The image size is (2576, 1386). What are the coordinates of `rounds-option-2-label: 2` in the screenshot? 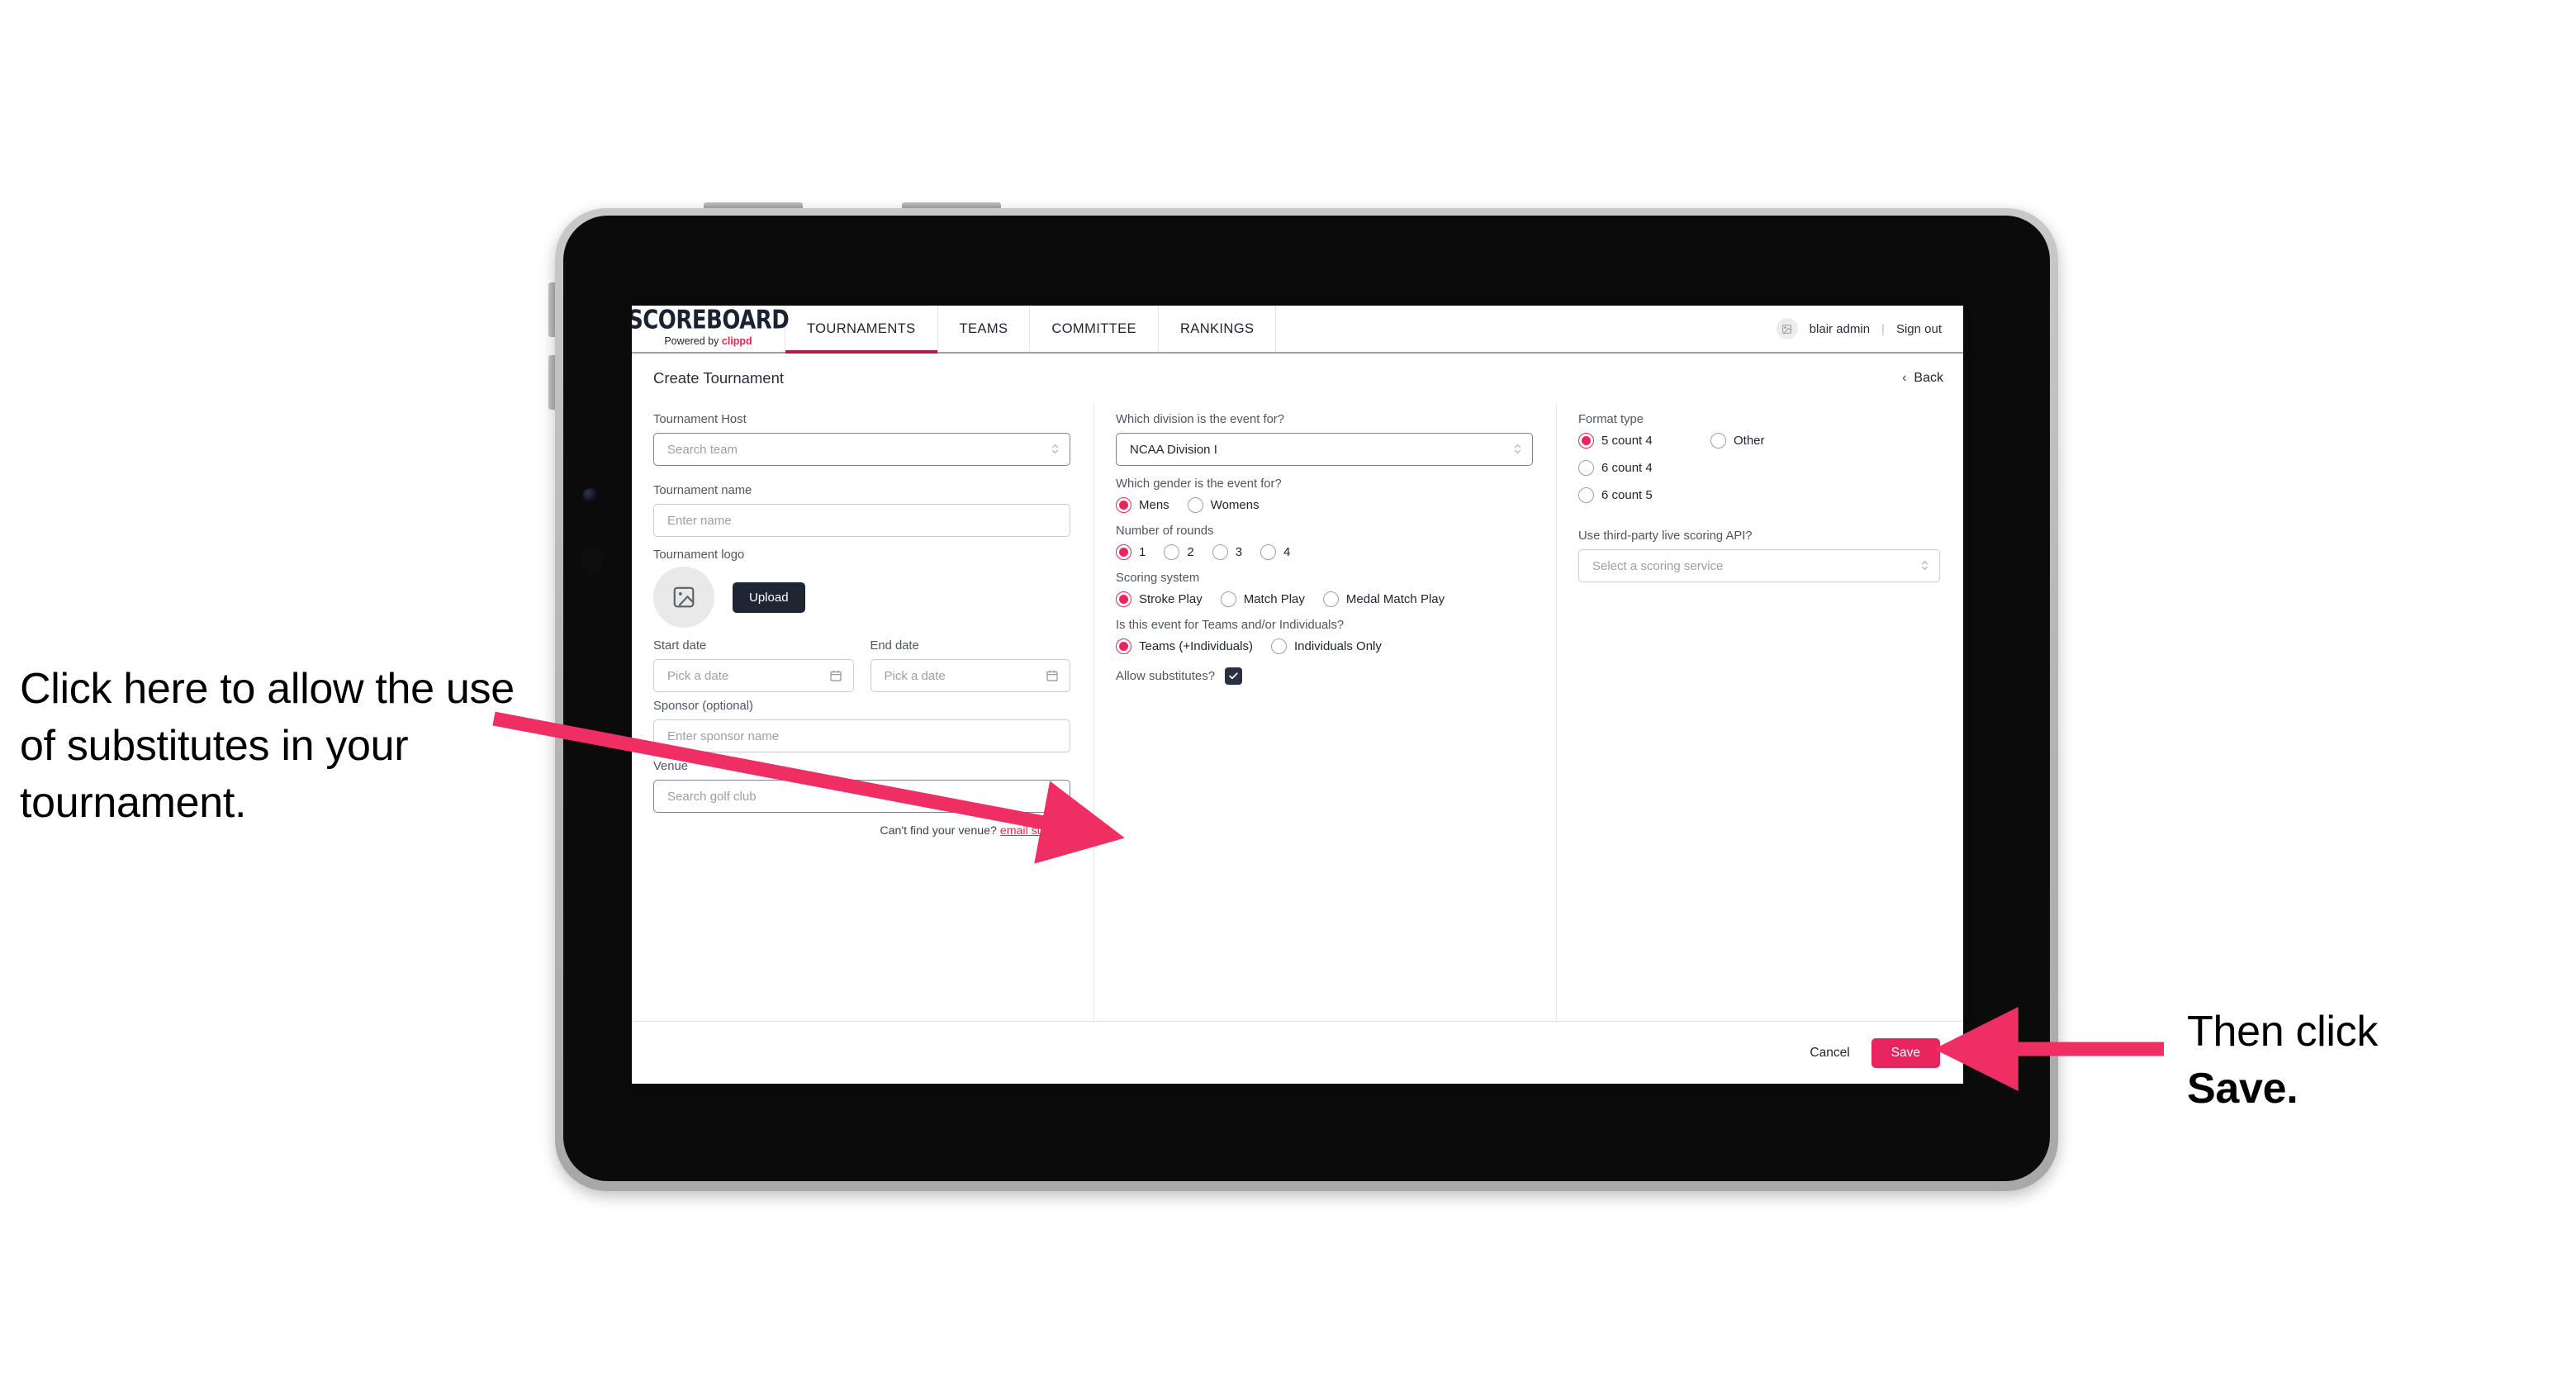 It's located at (1190, 552).